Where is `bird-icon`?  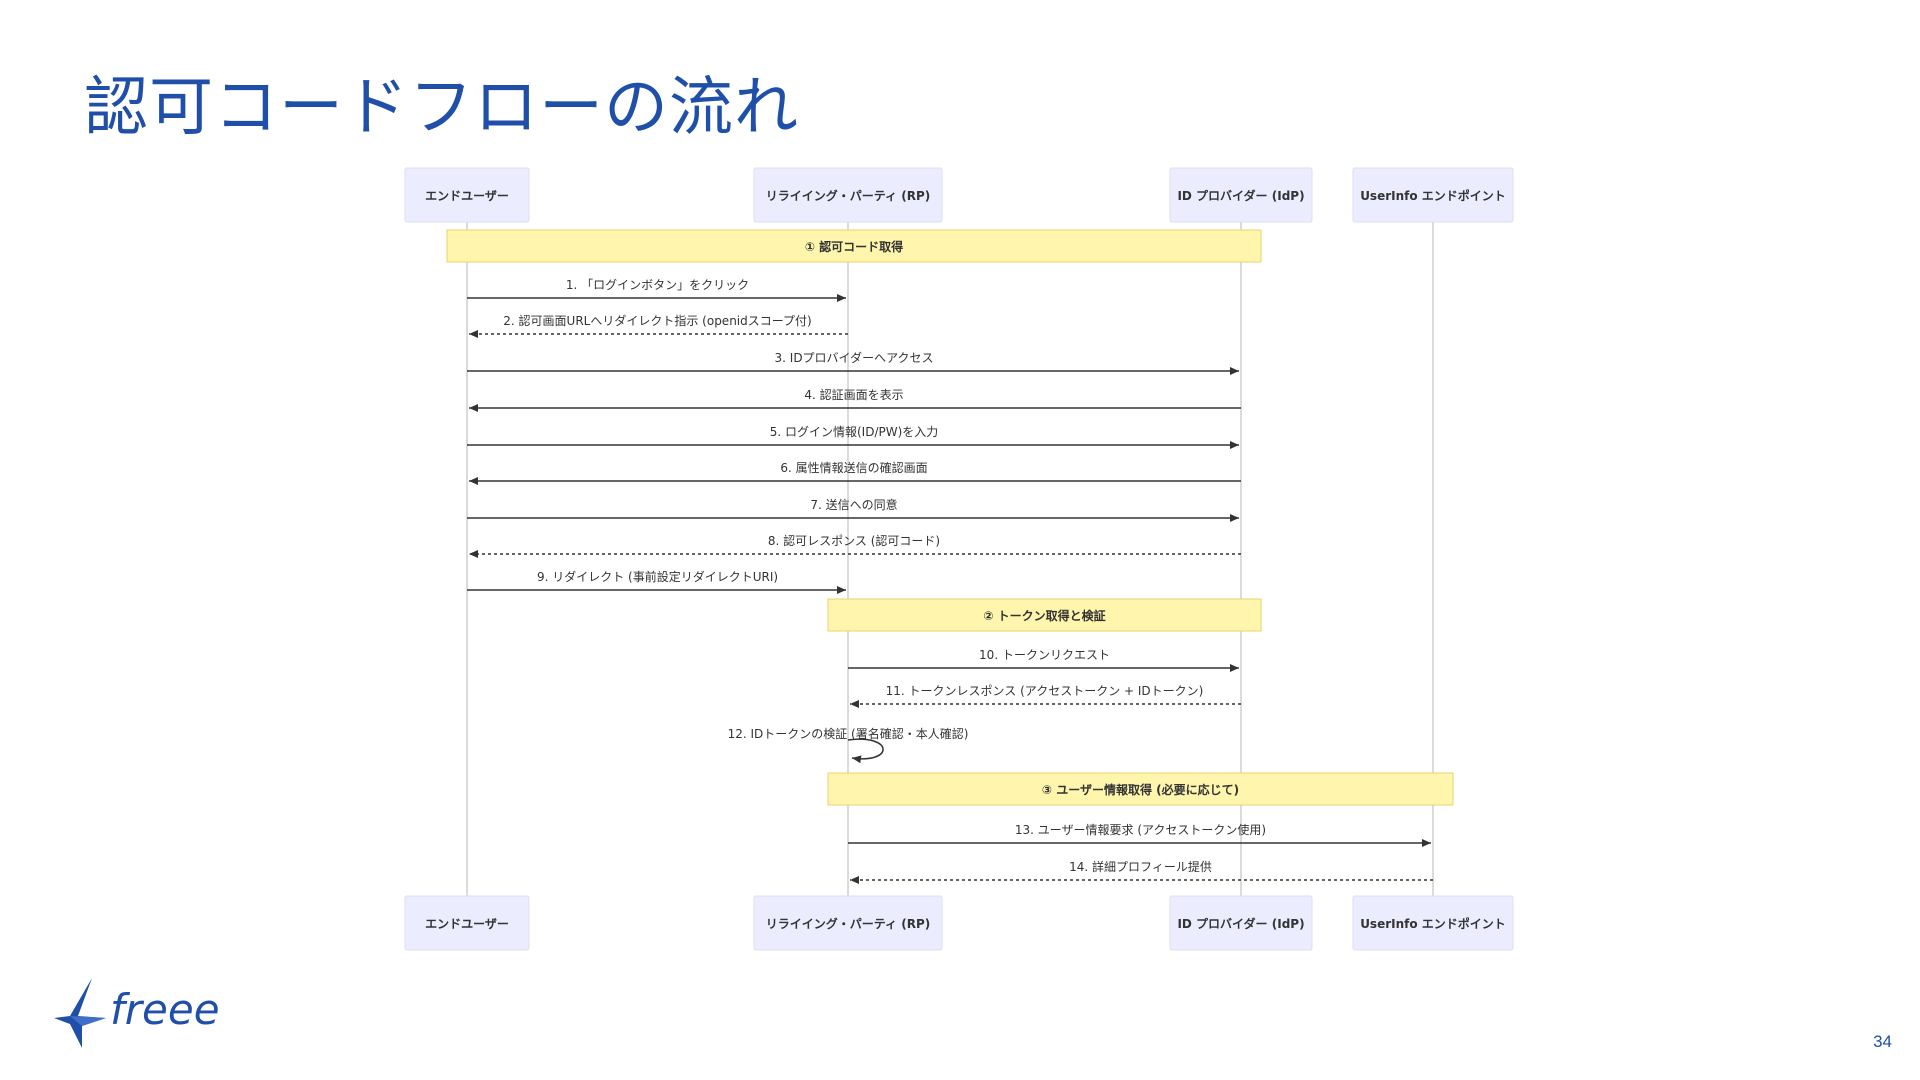 bird-icon is located at coordinates (80, 1013).